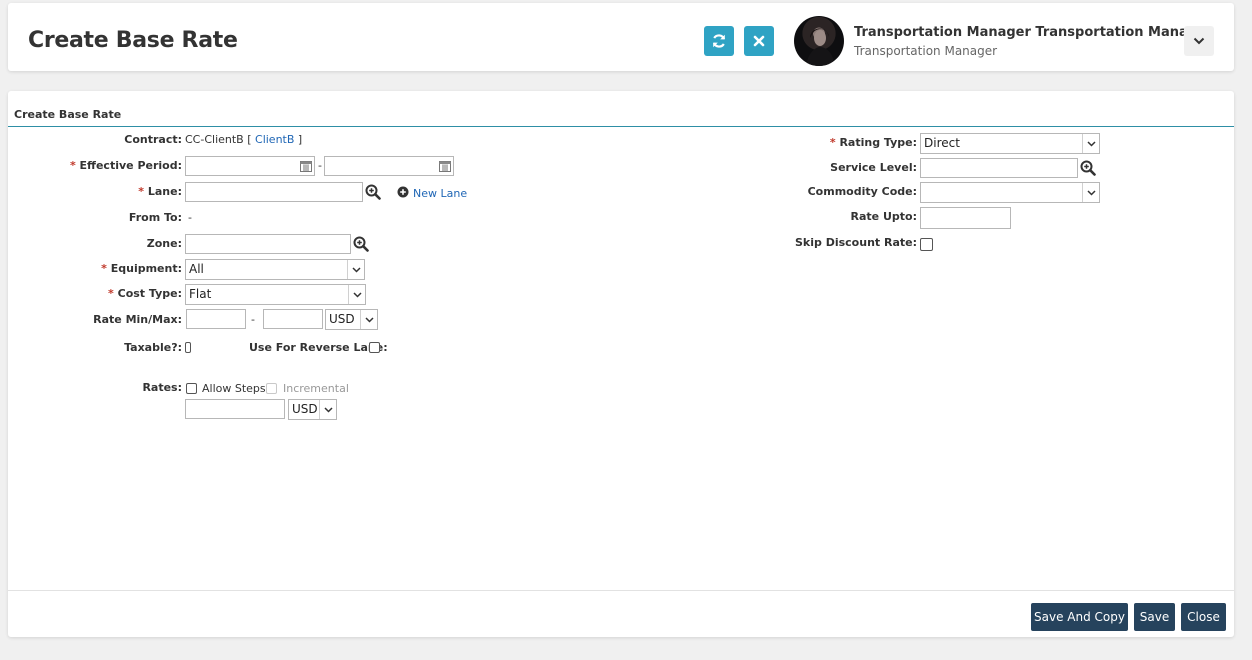 This screenshot has width=1252, height=660. I want to click on rating-type-label: * Rating Type:, so click(873, 142).